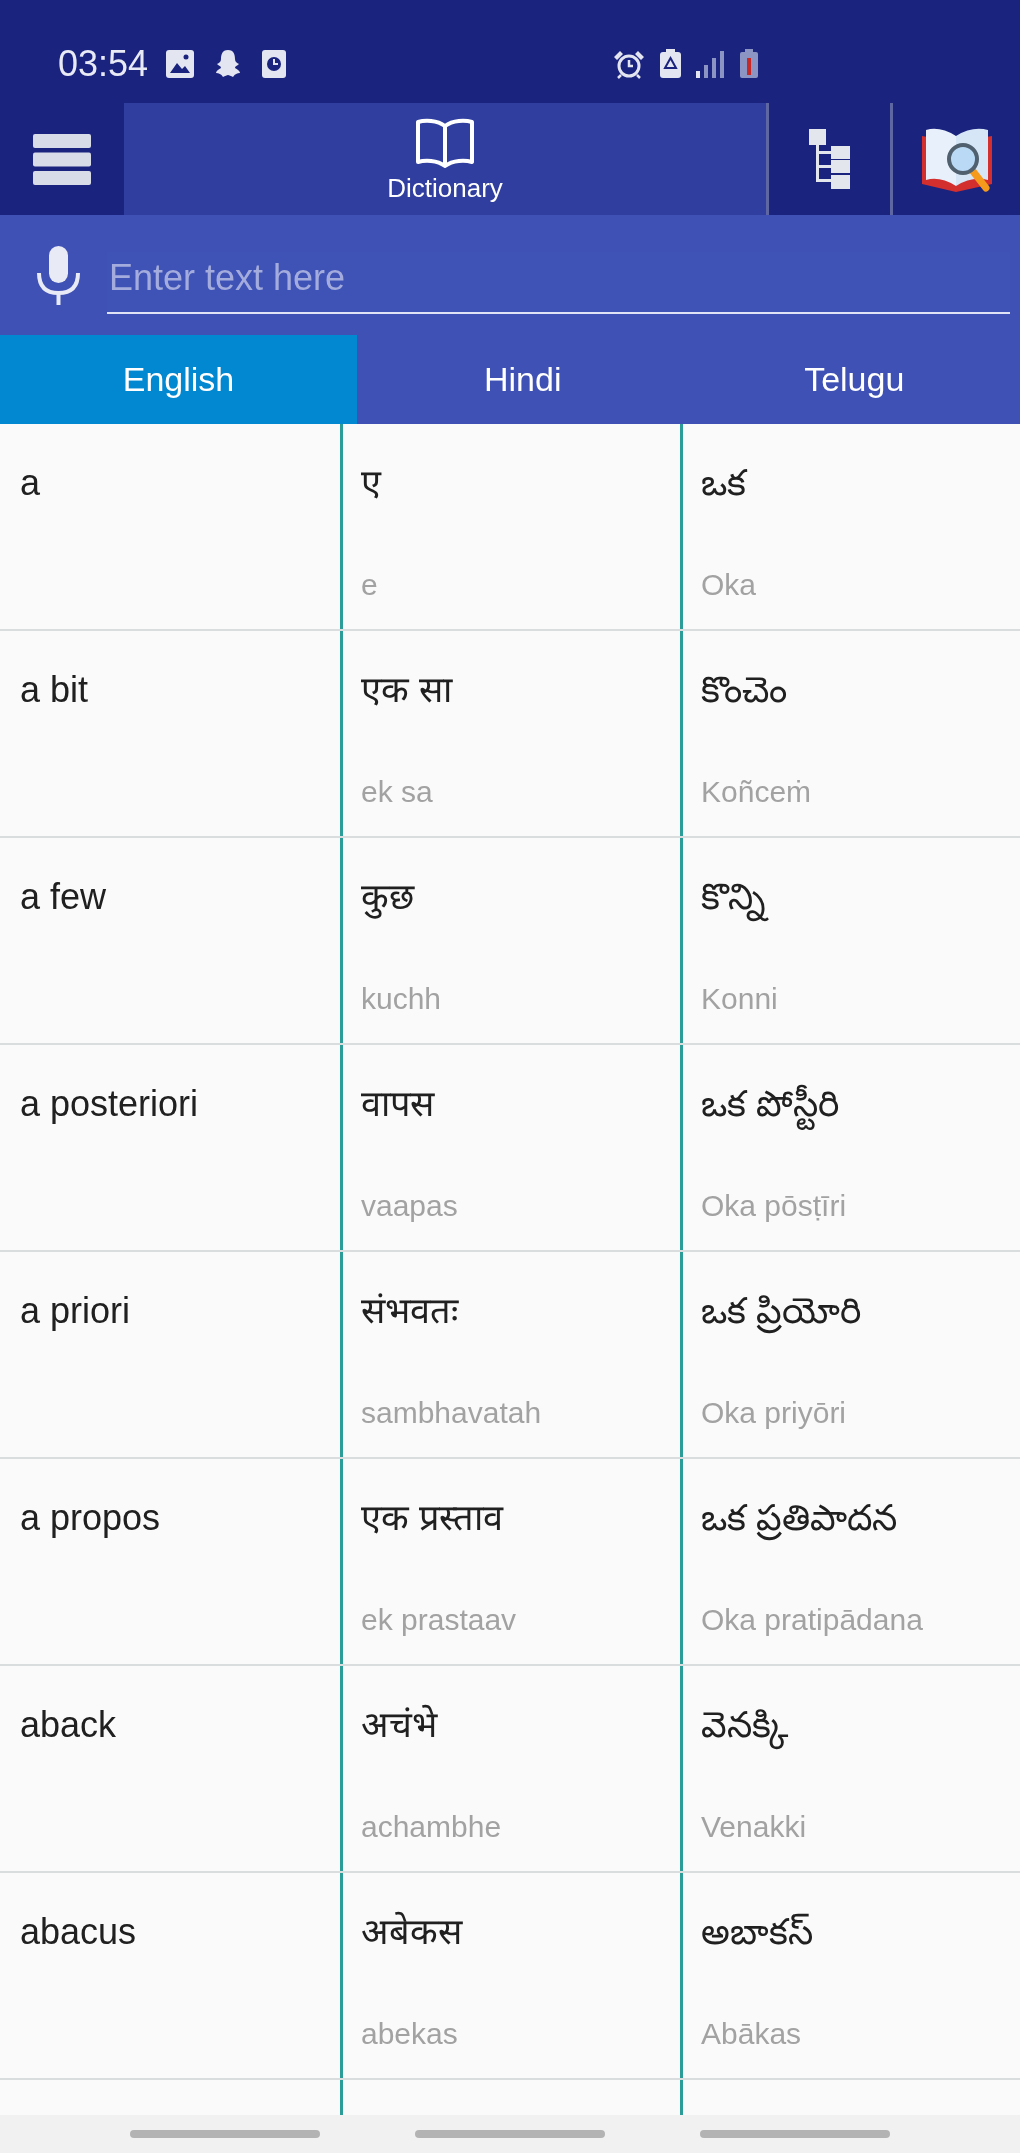 The height and width of the screenshot is (2153, 1020). I want to click on english-word: a few, so click(63, 897).